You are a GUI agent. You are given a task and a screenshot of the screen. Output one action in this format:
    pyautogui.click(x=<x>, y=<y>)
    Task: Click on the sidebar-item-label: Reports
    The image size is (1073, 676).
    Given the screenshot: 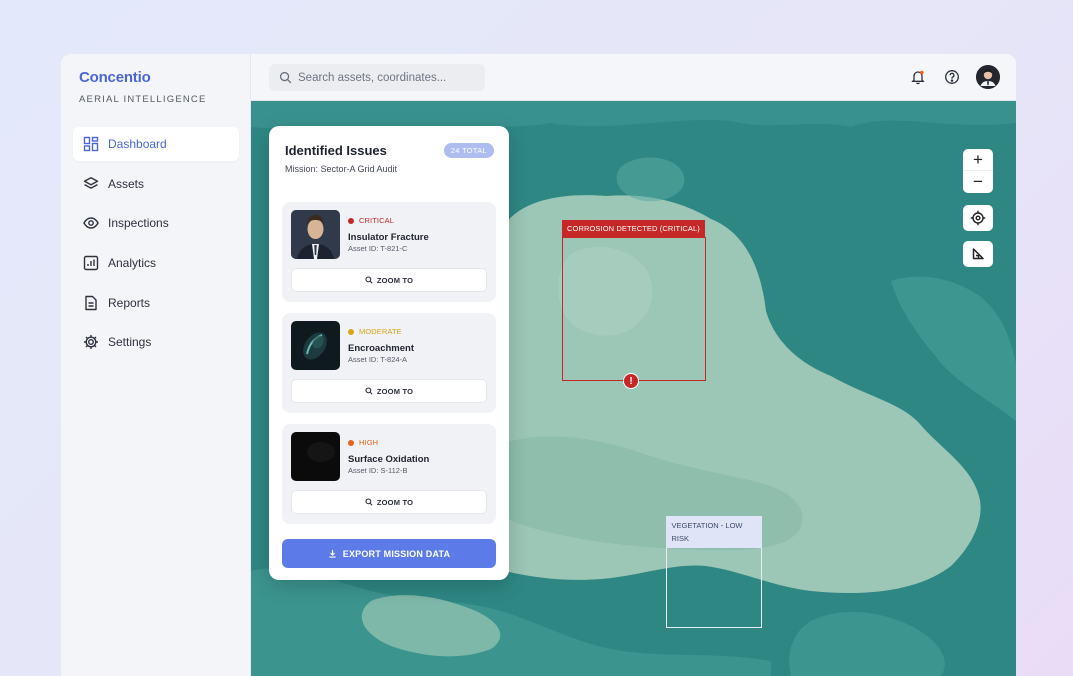 What is the action you would take?
    pyautogui.click(x=129, y=302)
    